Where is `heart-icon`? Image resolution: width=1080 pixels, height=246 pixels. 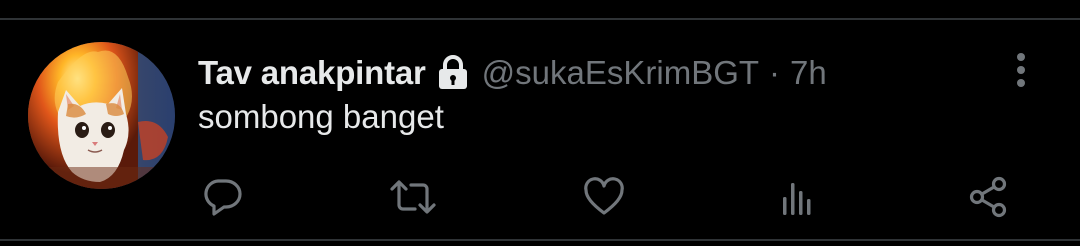 heart-icon is located at coordinates (604, 197).